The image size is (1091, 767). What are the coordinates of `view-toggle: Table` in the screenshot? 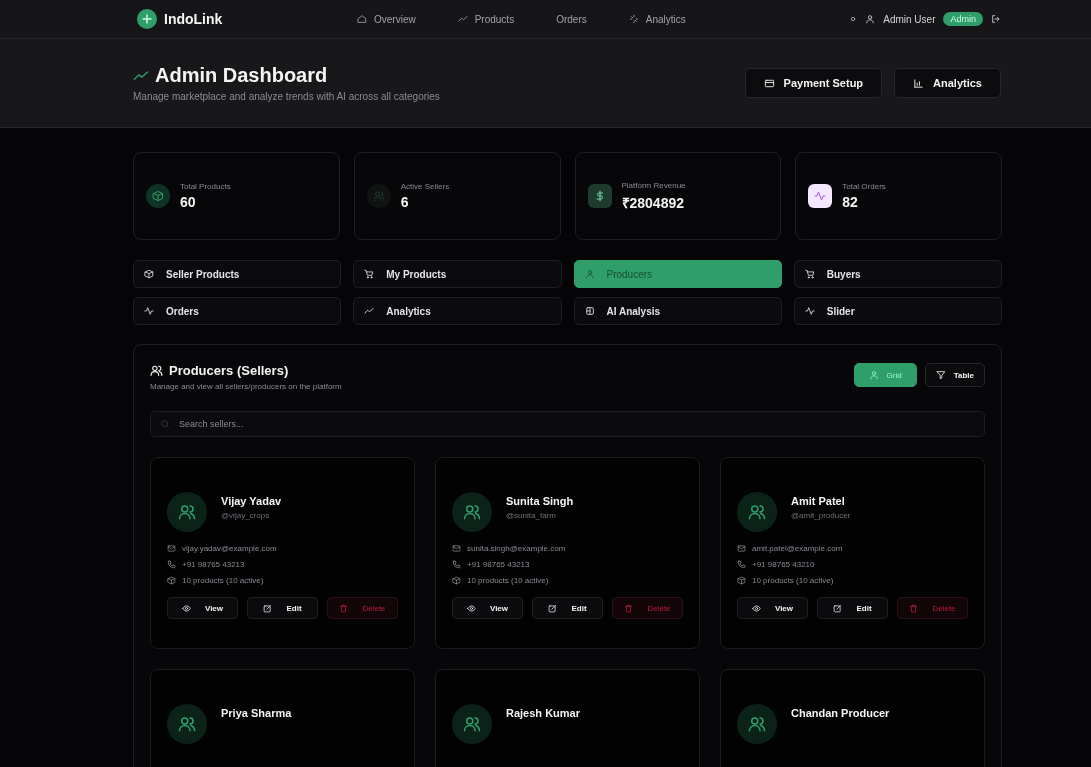 It's located at (954, 375).